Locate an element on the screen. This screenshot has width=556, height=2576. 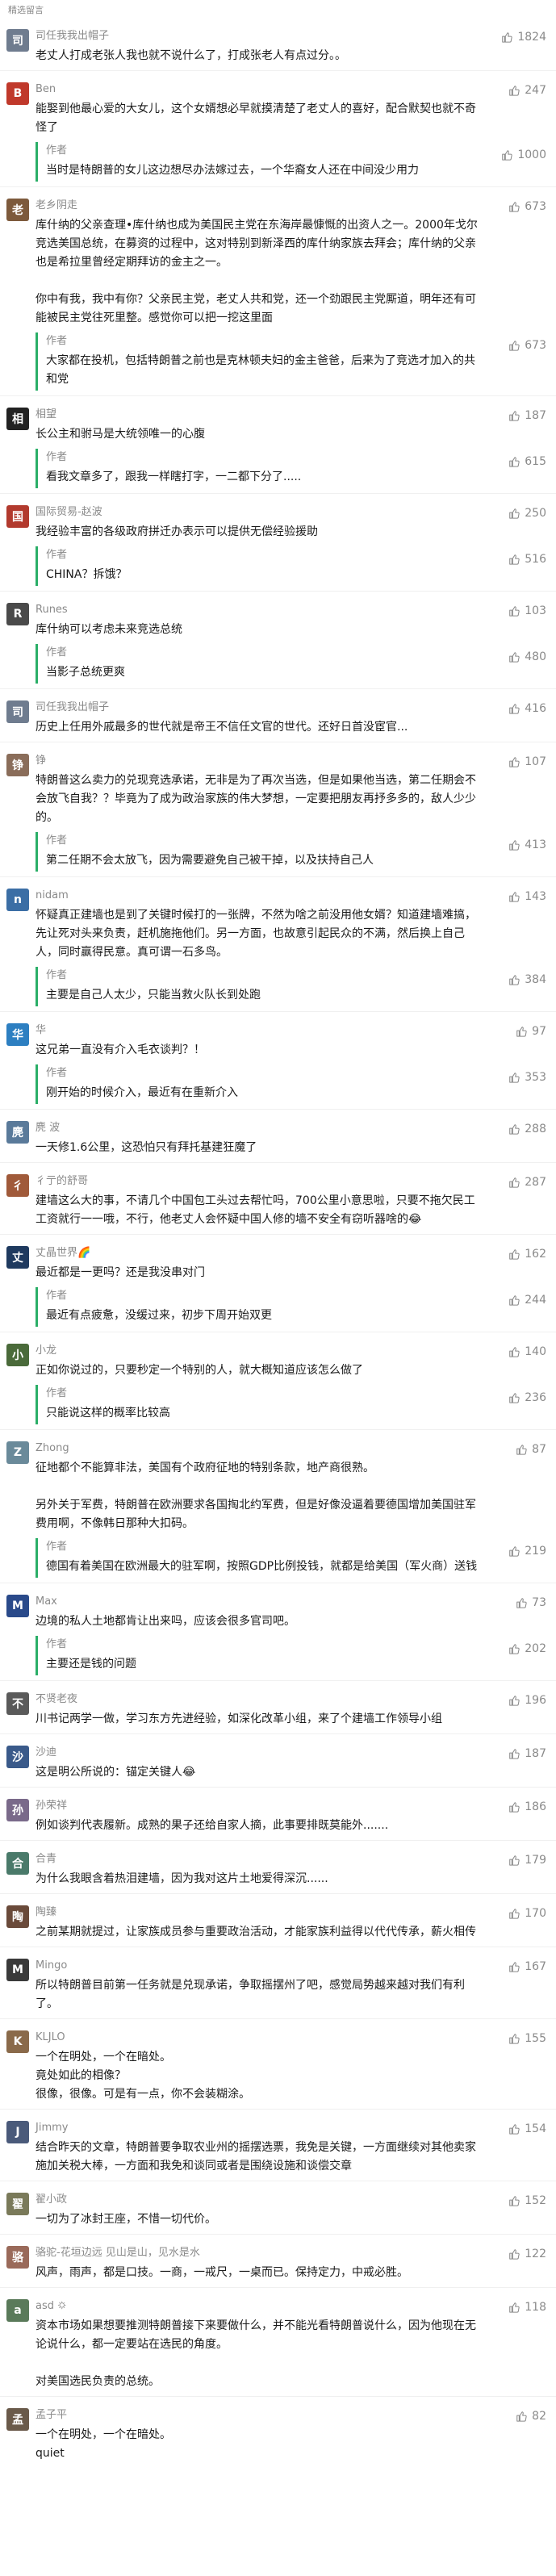
like-button: 73 is located at coordinates (531, 1602).